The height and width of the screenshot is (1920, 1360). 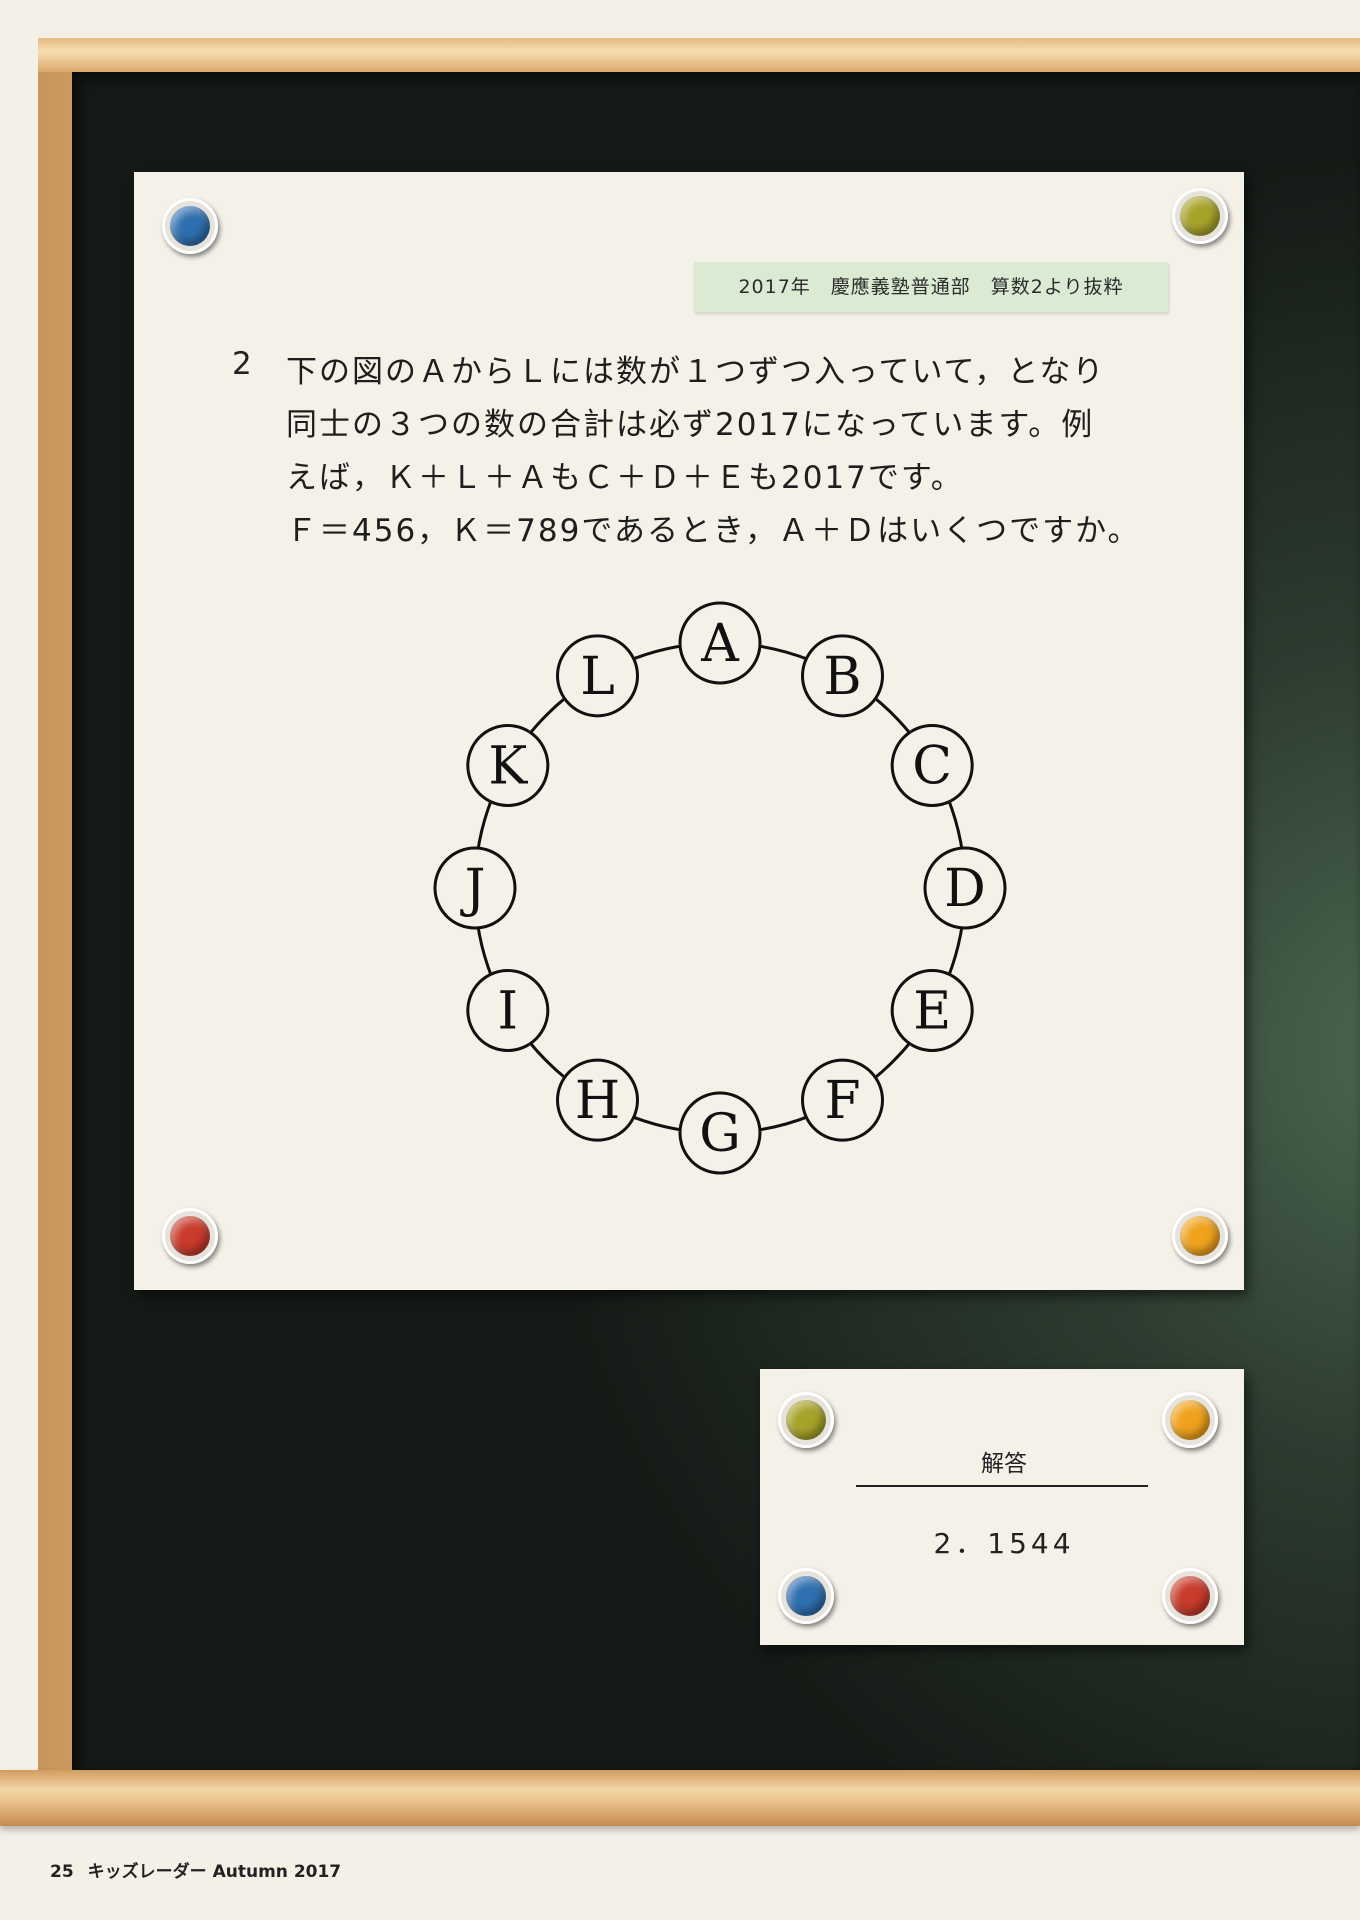 I want to click on node-f: F, so click(x=842, y=1100).